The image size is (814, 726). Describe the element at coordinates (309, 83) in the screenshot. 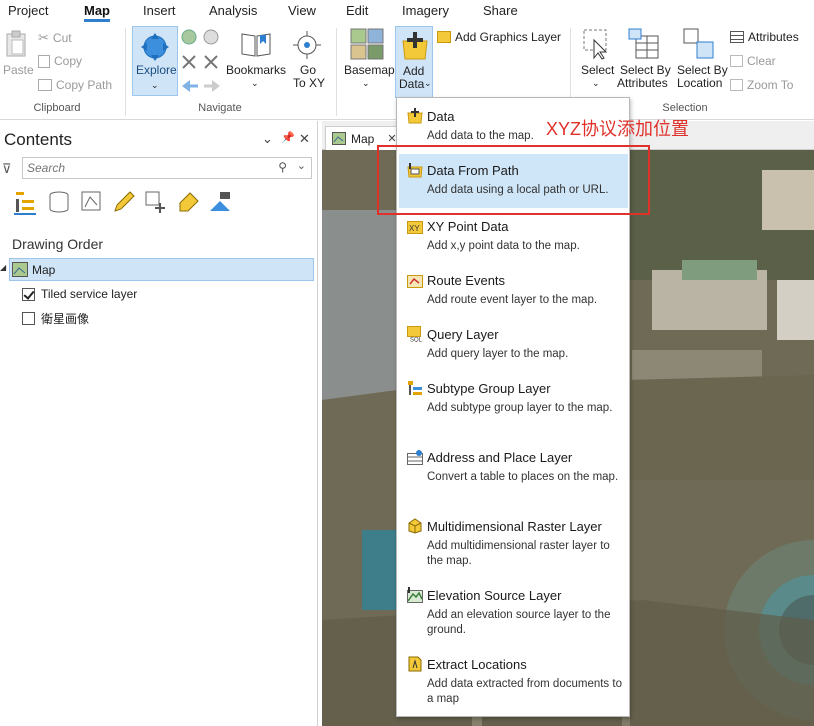

I see `go-to-xy-label-2: To XY` at that location.